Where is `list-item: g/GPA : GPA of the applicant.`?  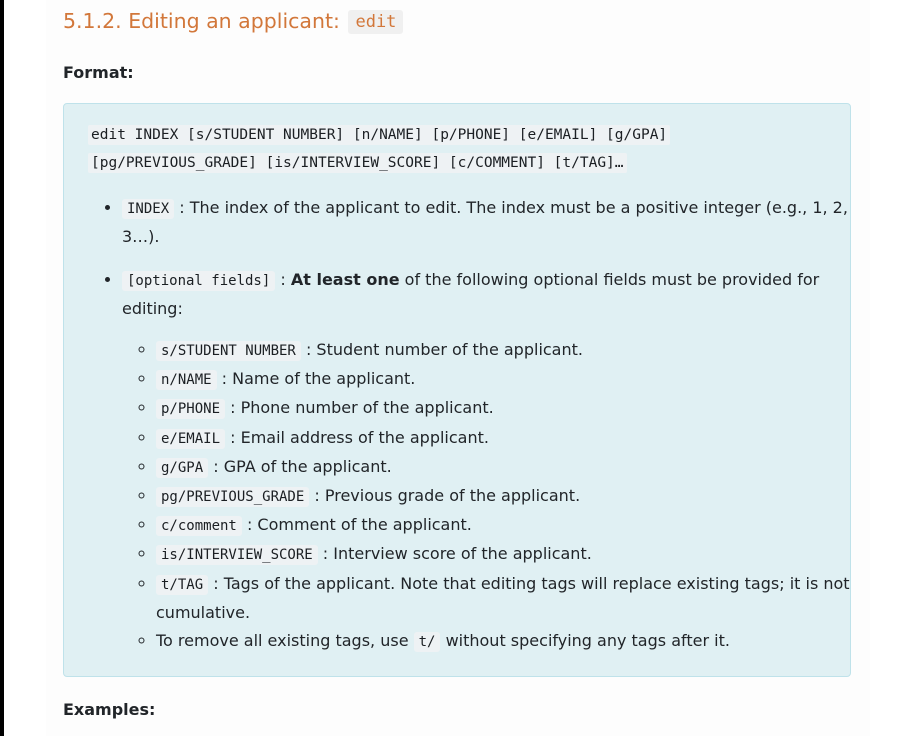
list-item: g/GPA : GPA of the applicant. is located at coordinates (504, 467).